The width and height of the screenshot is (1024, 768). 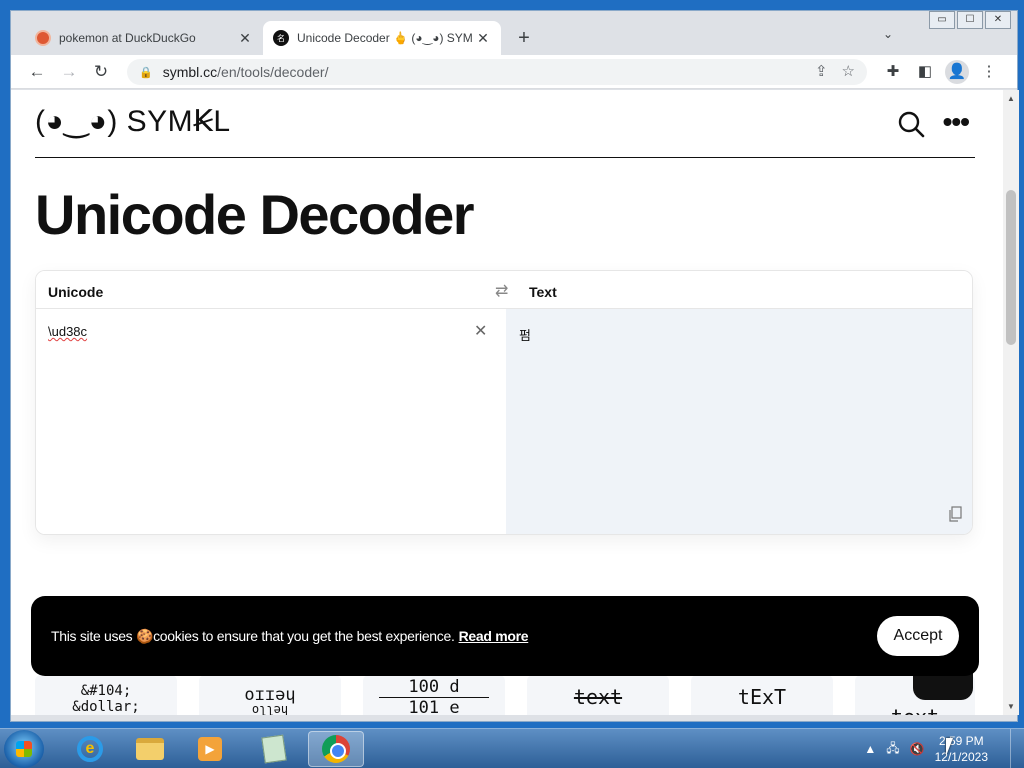 What do you see at coordinates (101, 72) in the screenshot?
I see `reload-icon: ↻` at bounding box center [101, 72].